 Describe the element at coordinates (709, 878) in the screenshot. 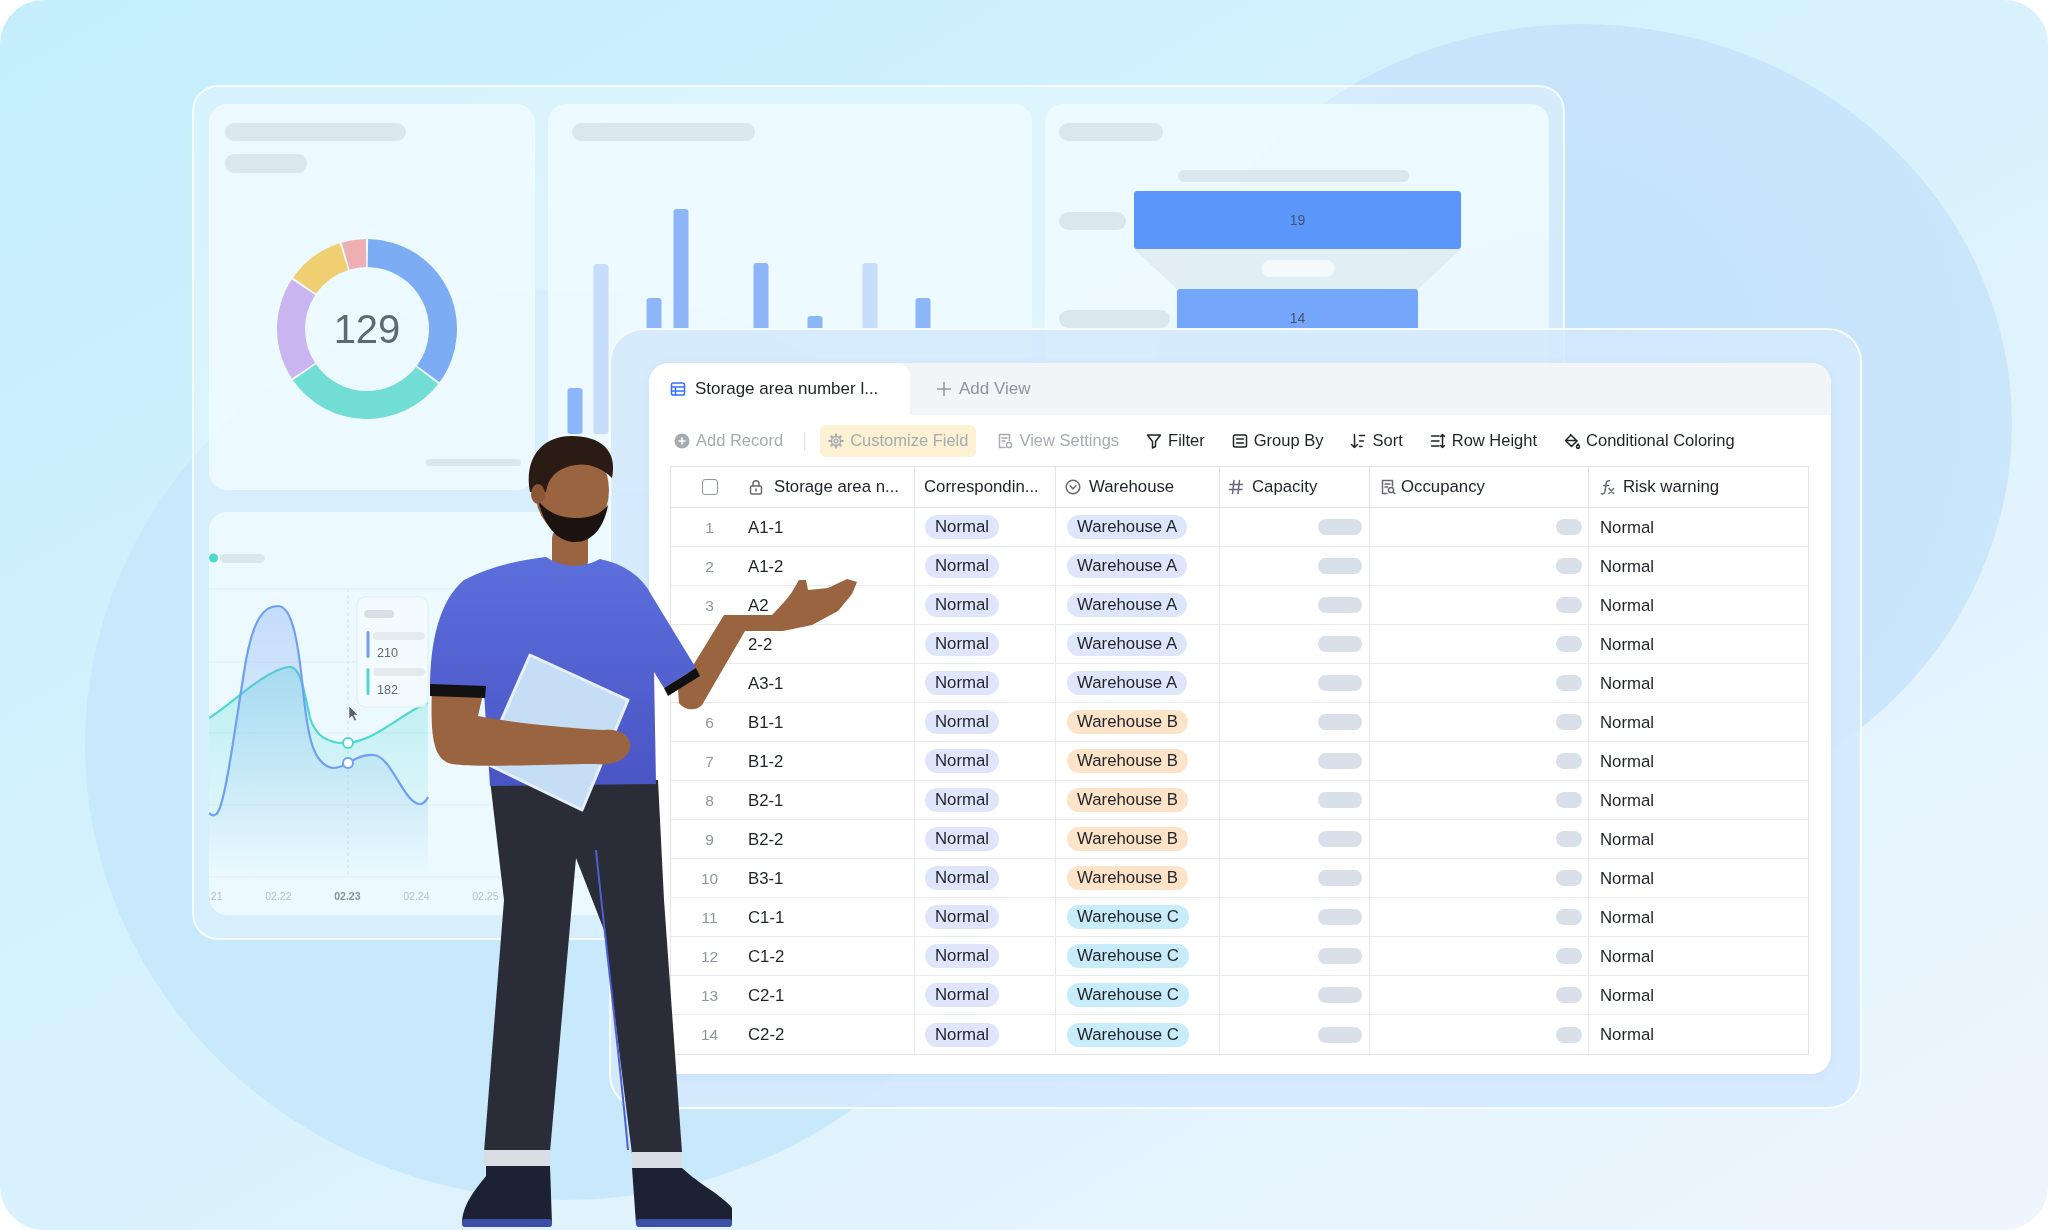

I see `row-number: 10` at that location.